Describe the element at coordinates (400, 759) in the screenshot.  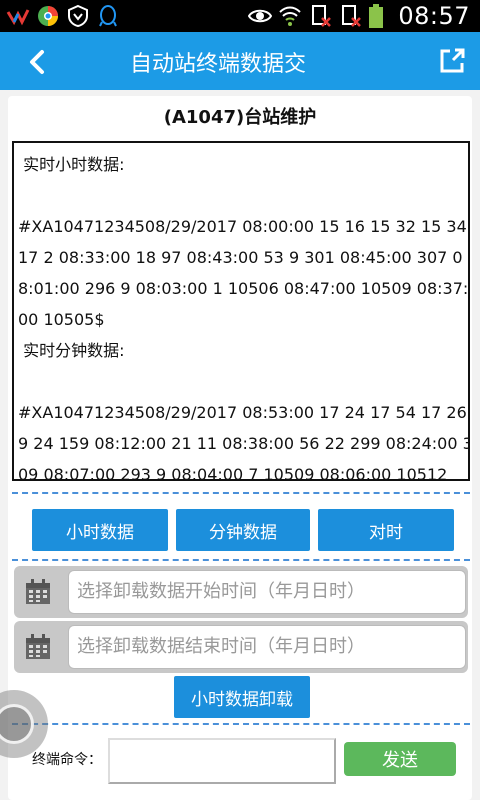
I see `send-button: 发送` at that location.